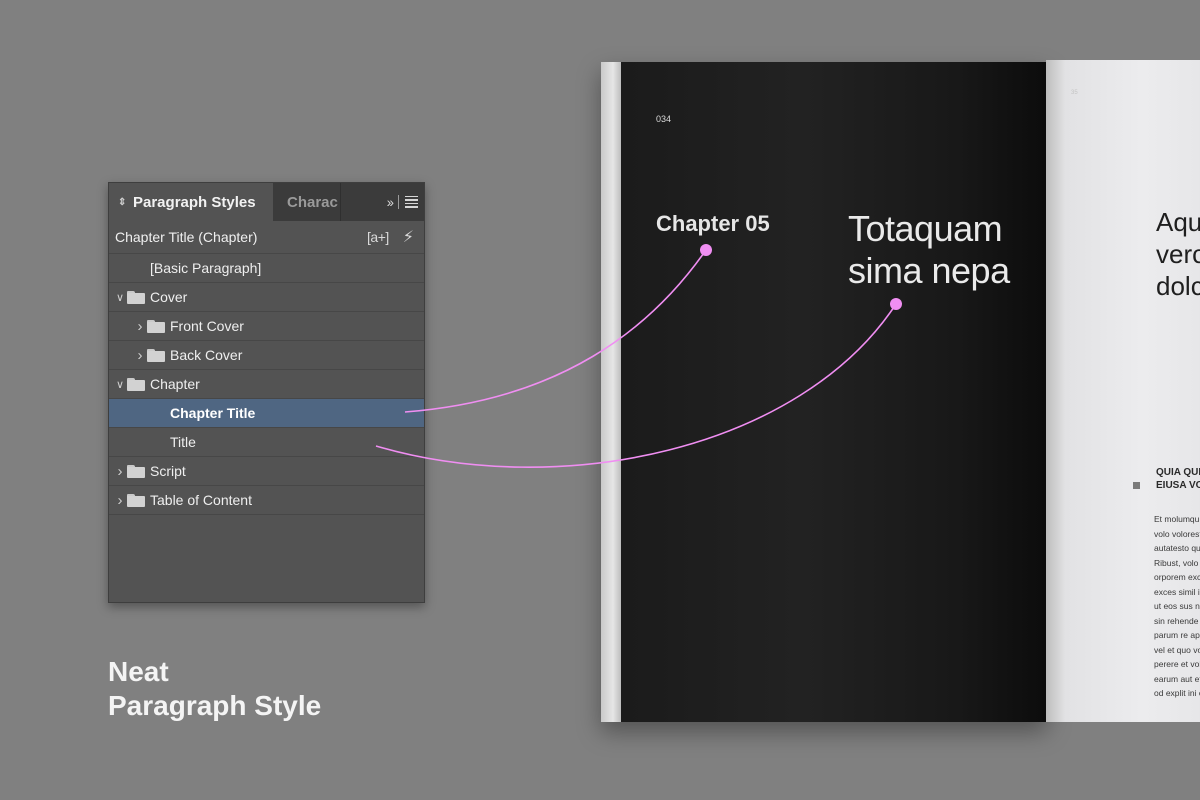 The image size is (1200, 800). I want to click on connector-line-chapter-title, so click(555, 331).